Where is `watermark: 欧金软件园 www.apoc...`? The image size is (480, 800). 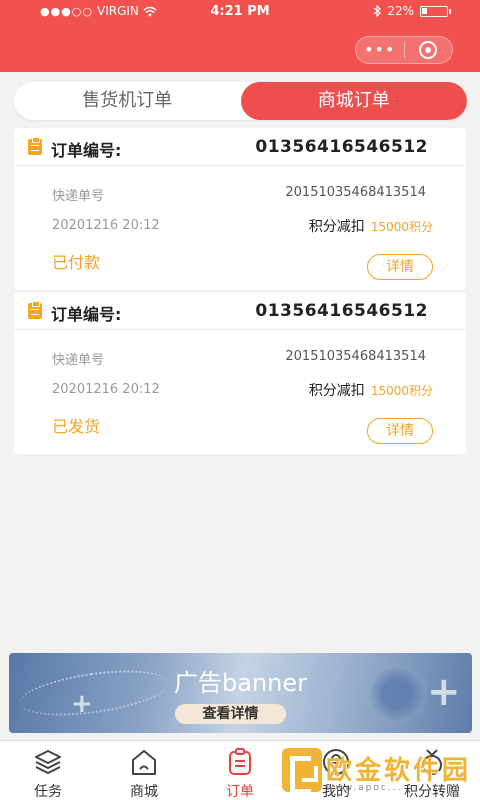
watermark: 欧金软件园 www.apoc... is located at coordinates (379, 773).